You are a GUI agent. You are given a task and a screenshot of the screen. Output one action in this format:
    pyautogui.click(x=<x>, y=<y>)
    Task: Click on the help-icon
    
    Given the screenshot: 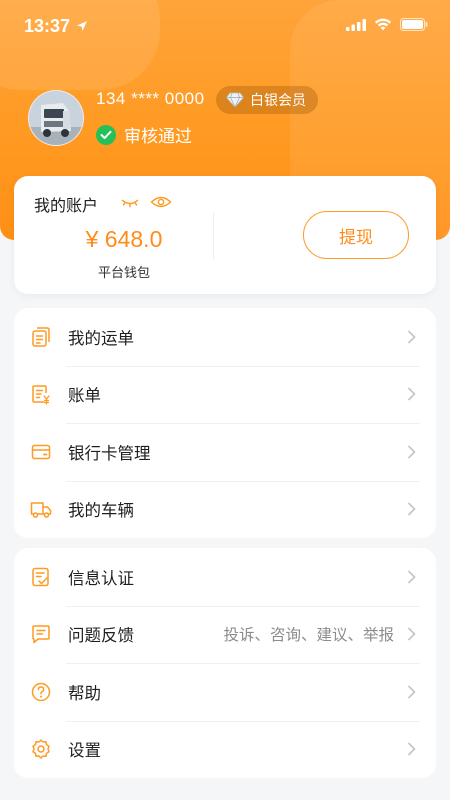 What is the action you would take?
    pyautogui.click(x=41, y=691)
    